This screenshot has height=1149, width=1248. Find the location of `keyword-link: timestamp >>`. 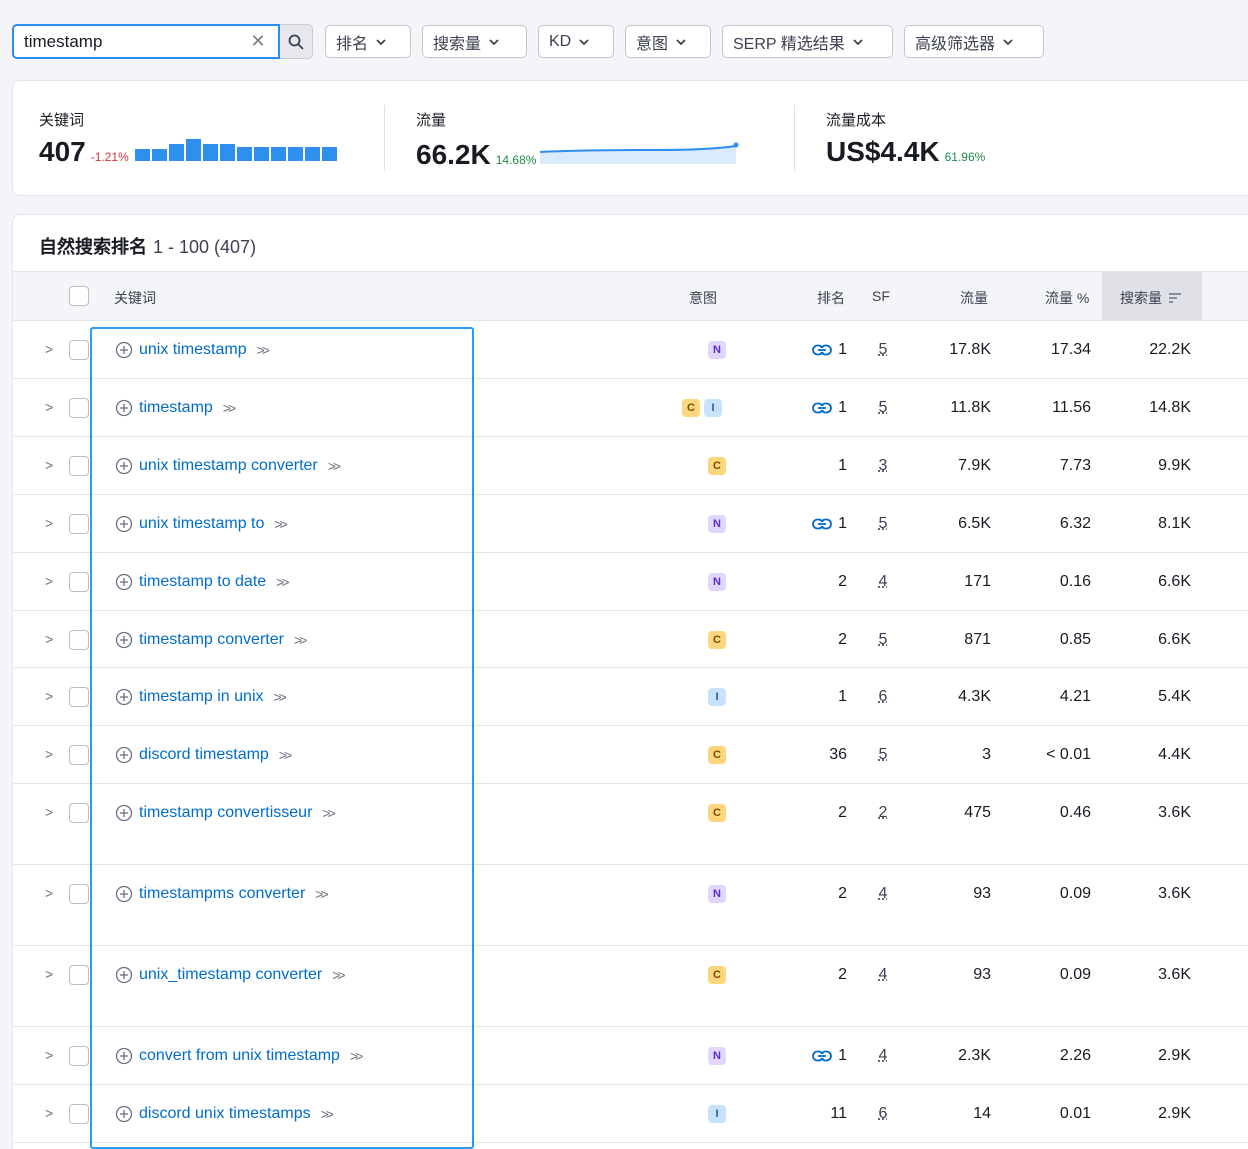

keyword-link: timestamp >> is located at coordinates (174, 408).